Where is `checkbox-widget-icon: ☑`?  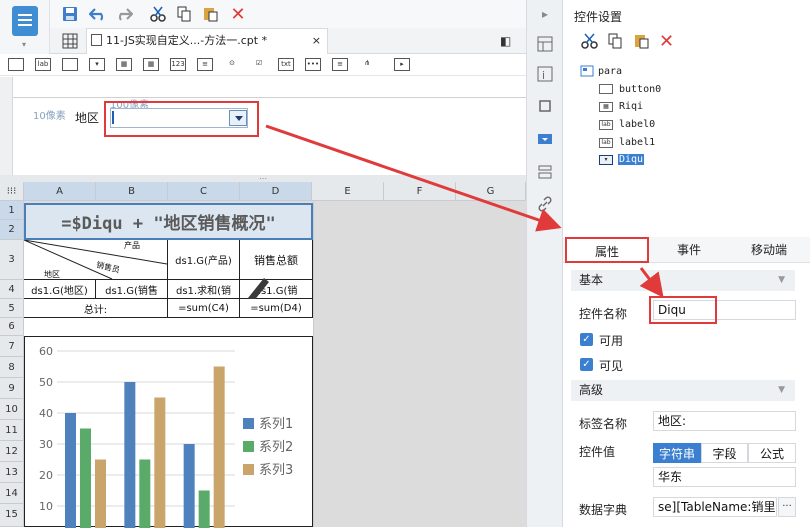 checkbox-widget-icon: ☑ is located at coordinates (259, 64).